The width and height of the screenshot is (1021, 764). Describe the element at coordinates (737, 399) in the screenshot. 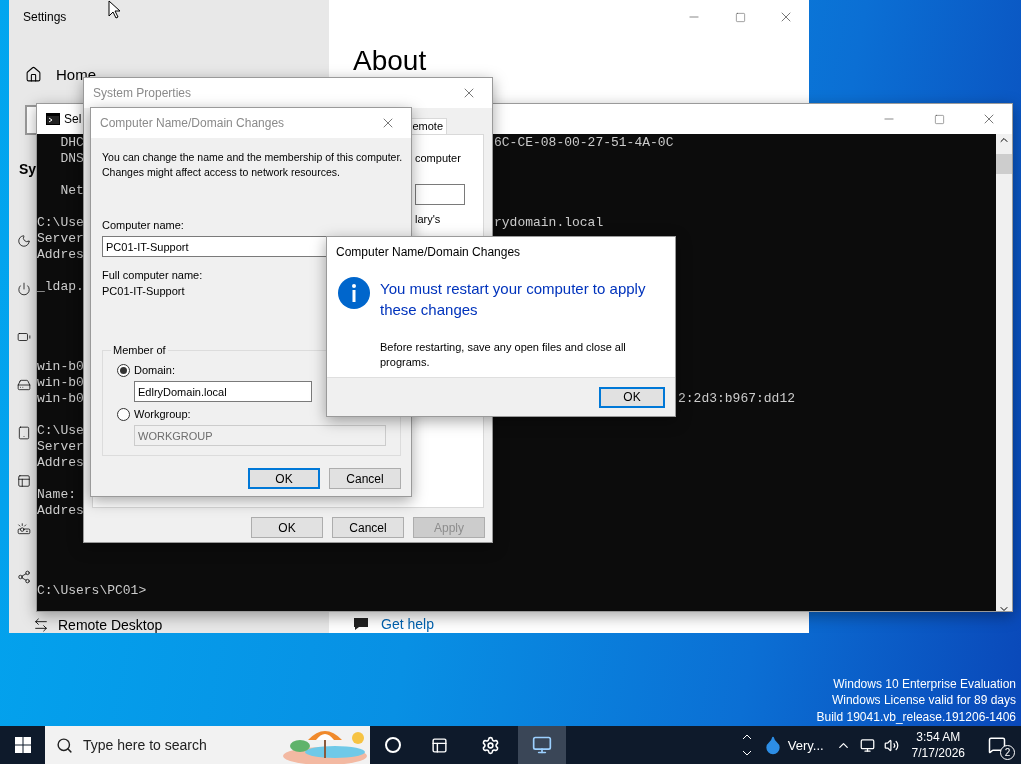

I see `console-line: 2:2d3:b967:dd12` at that location.